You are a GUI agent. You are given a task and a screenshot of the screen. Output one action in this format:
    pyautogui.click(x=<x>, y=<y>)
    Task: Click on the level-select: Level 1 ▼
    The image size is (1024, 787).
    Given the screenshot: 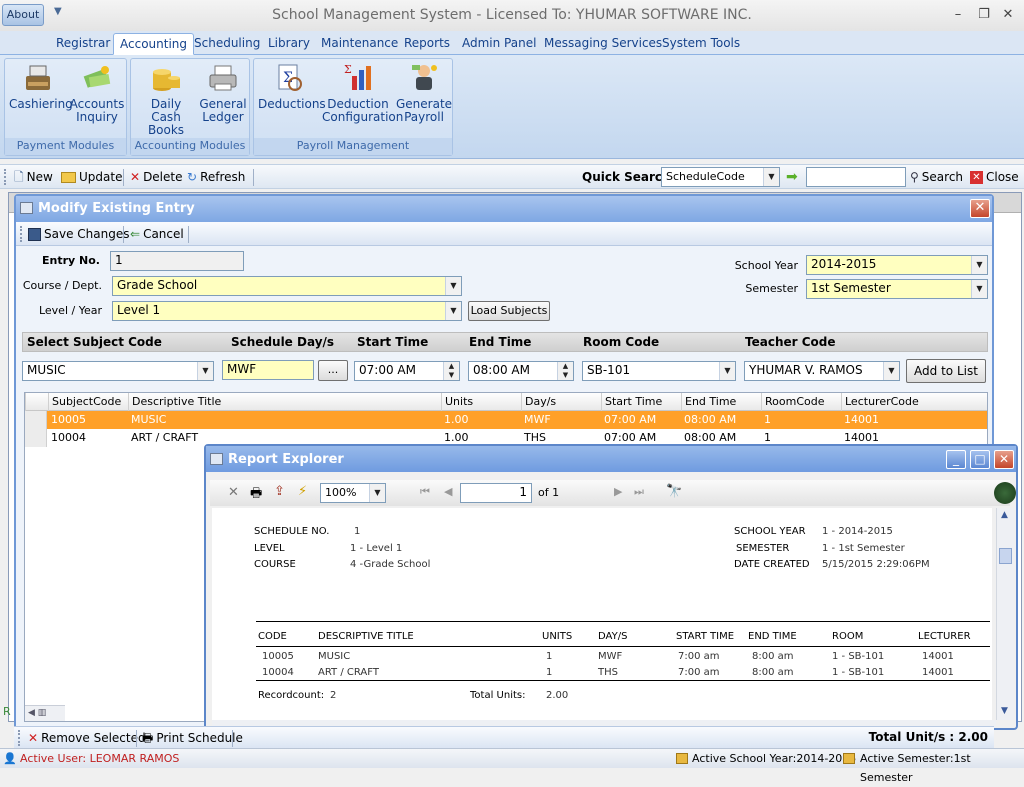 What is the action you would take?
    pyautogui.click(x=287, y=311)
    